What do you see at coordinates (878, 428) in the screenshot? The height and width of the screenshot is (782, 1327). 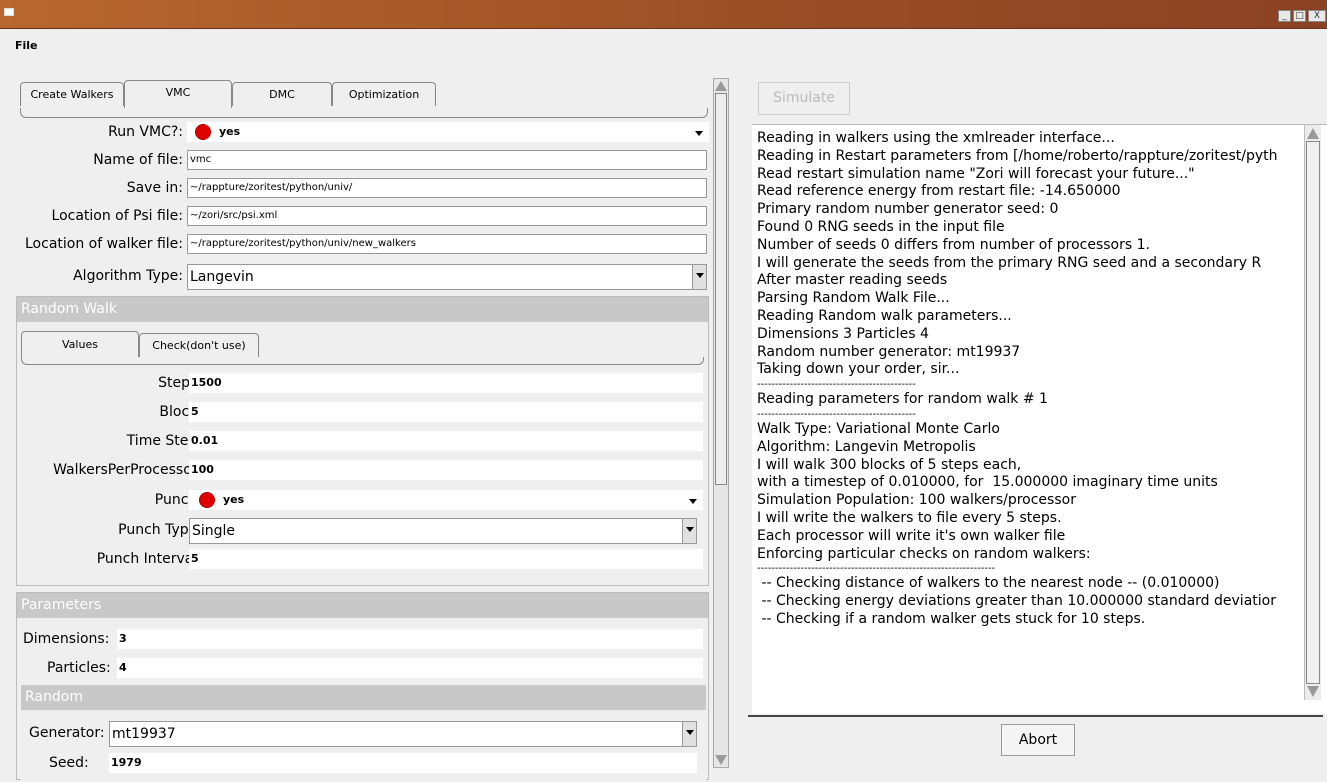 I see `output-line: Walk Type: Variational Monte Carlo` at bounding box center [878, 428].